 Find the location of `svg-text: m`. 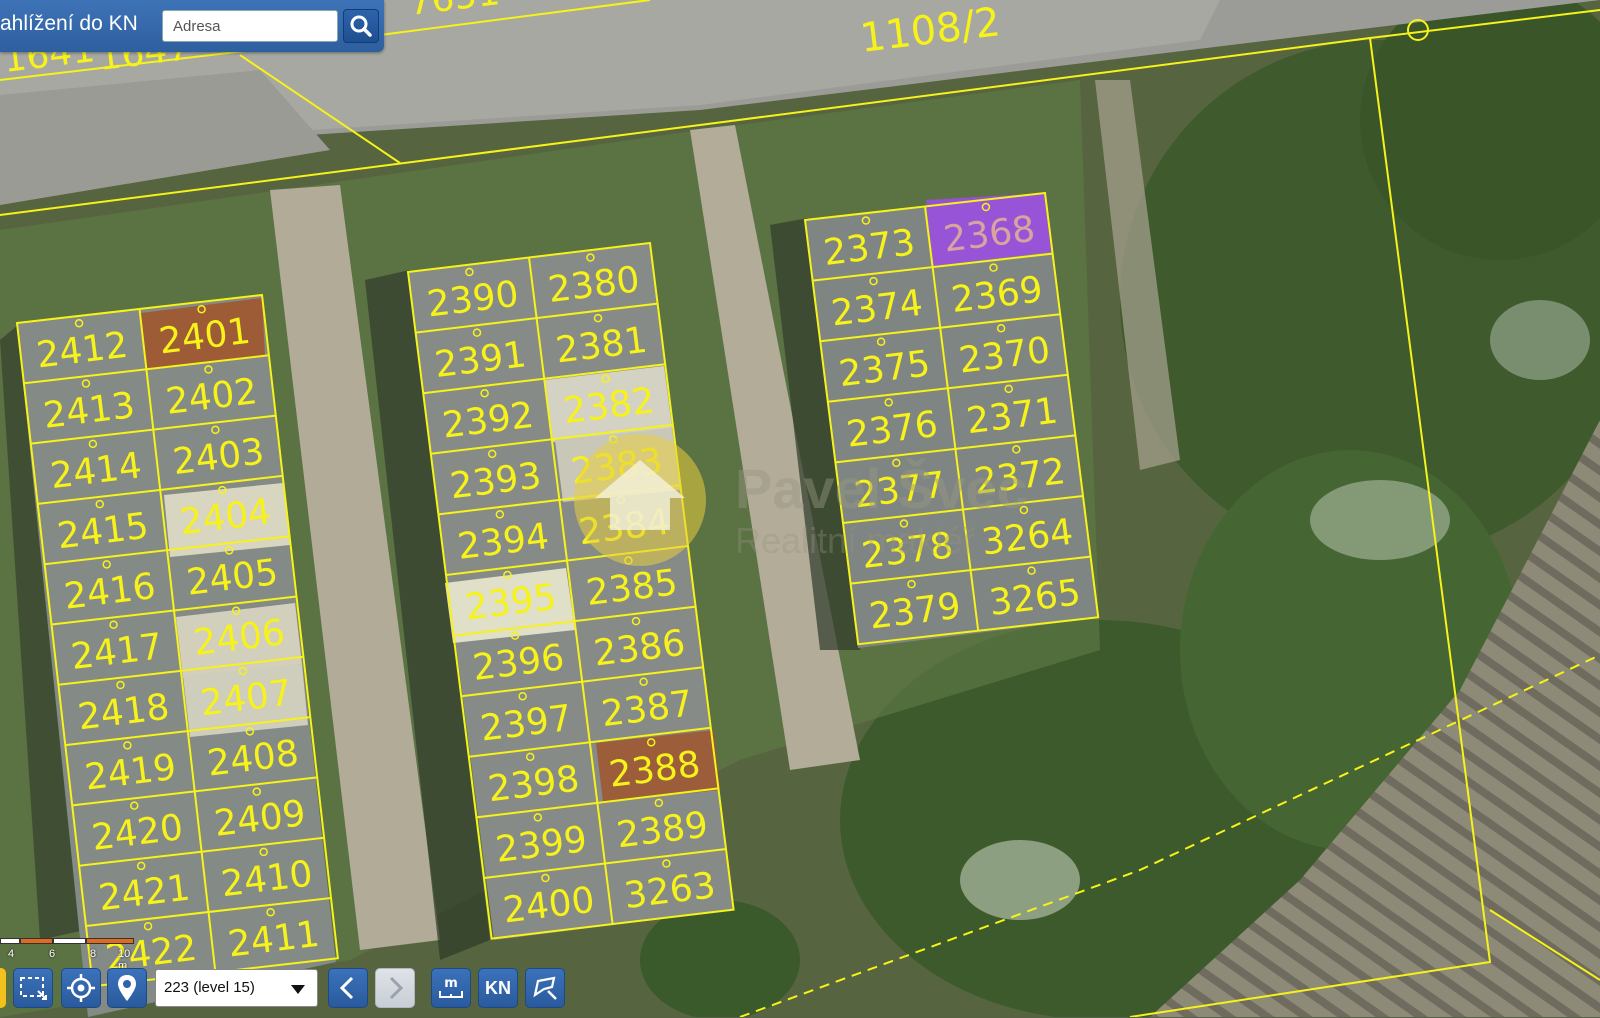

svg-text: m is located at coordinates (451, 983).